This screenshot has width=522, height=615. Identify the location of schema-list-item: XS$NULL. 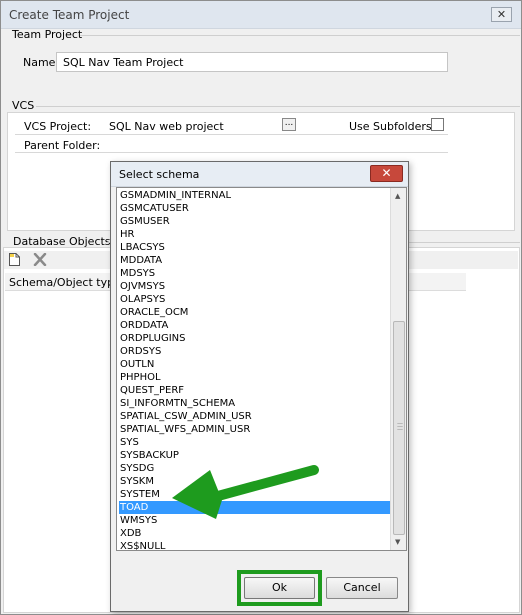
(254, 545).